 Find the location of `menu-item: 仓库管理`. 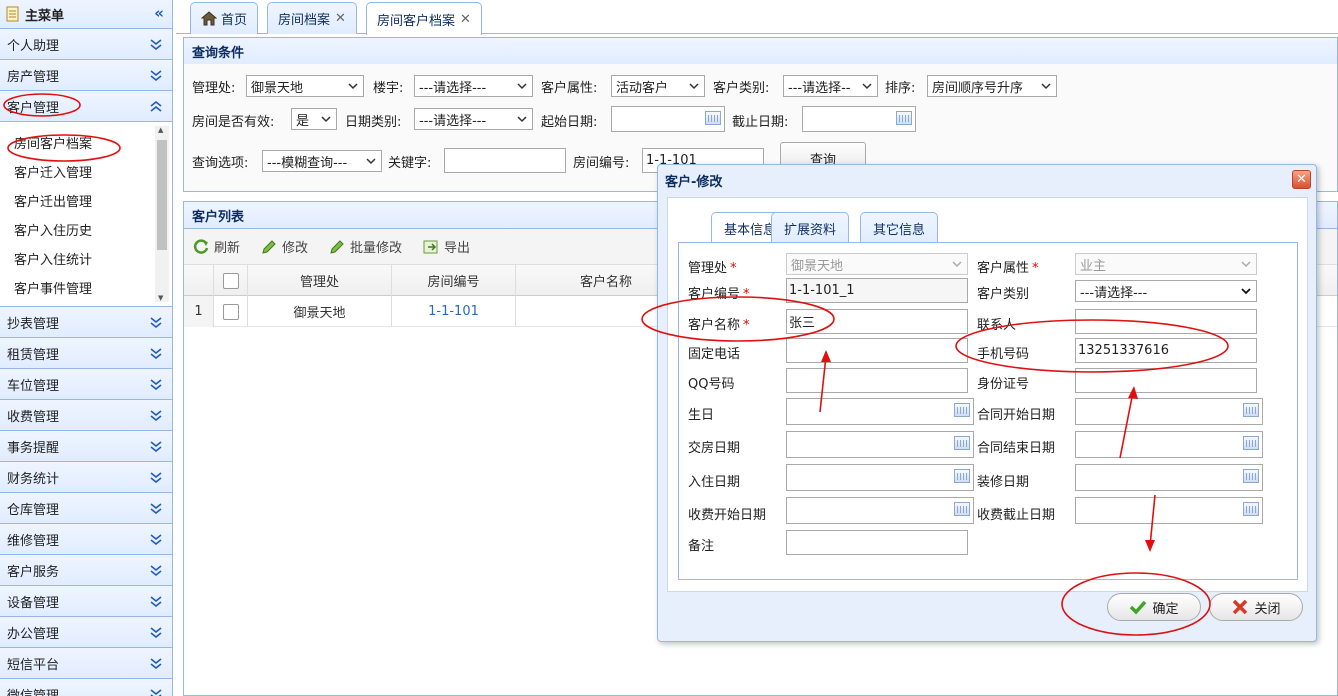

menu-item: 仓库管理 is located at coordinates (86, 508).